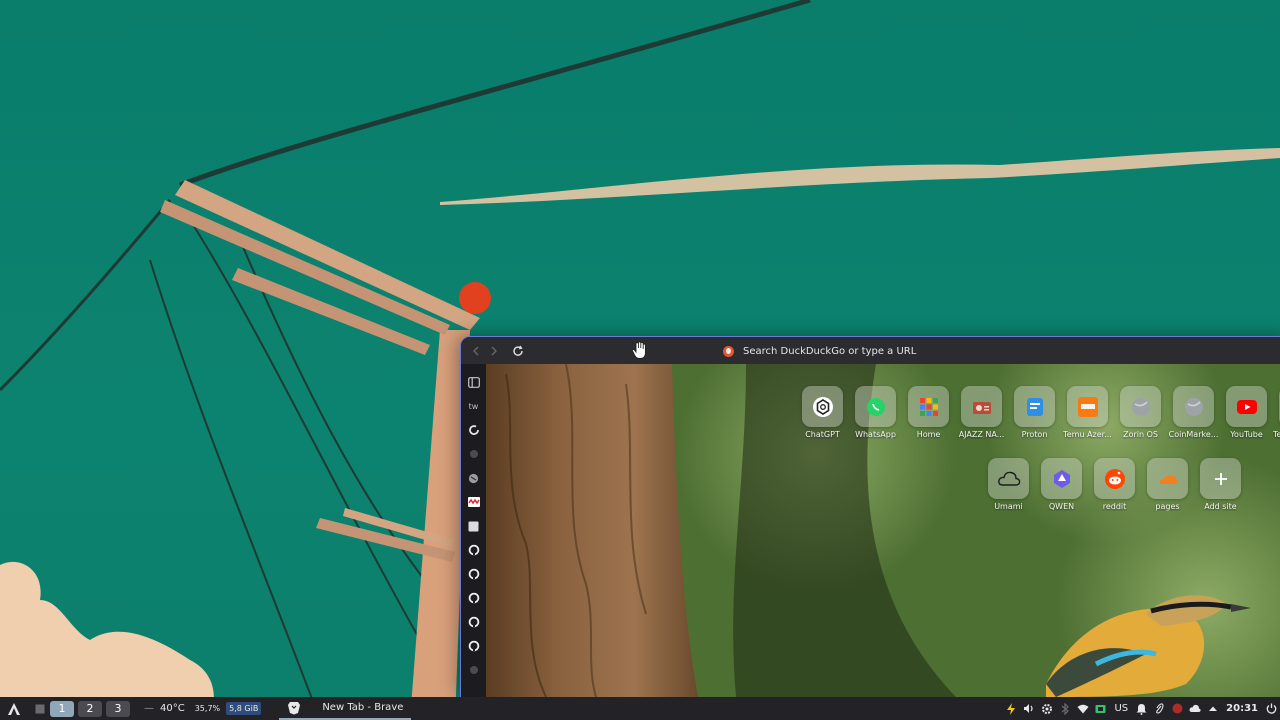 The height and width of the screenshot is (720, 1280). I want to click on cloud-icon, so click(1008, 478).